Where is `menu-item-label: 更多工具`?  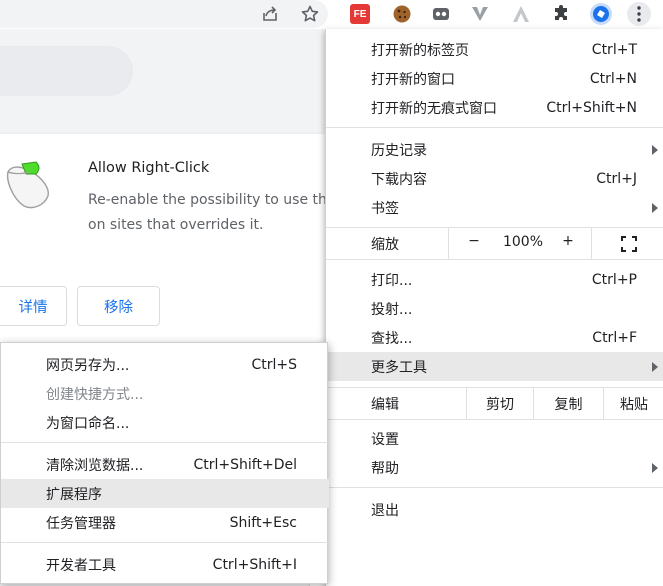 menu-item-label: 更多工具 is located at coordinates (399, 367).